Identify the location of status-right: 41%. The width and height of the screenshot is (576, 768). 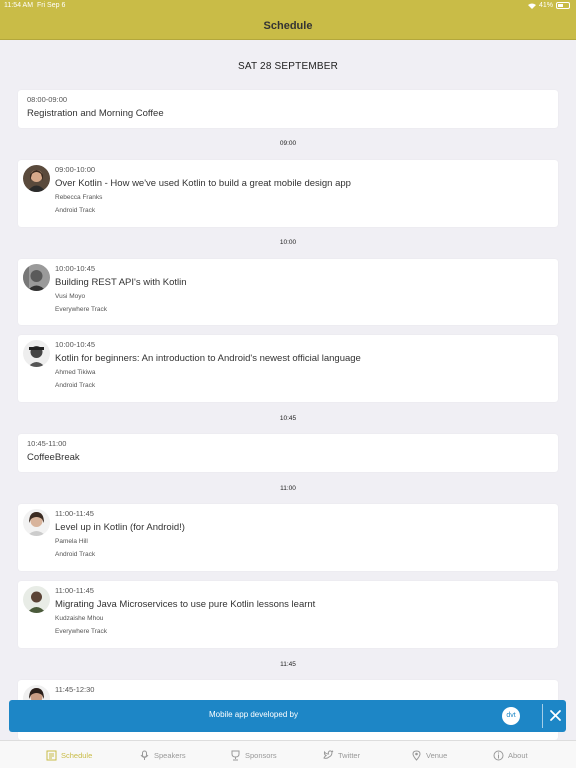
(548, 5).